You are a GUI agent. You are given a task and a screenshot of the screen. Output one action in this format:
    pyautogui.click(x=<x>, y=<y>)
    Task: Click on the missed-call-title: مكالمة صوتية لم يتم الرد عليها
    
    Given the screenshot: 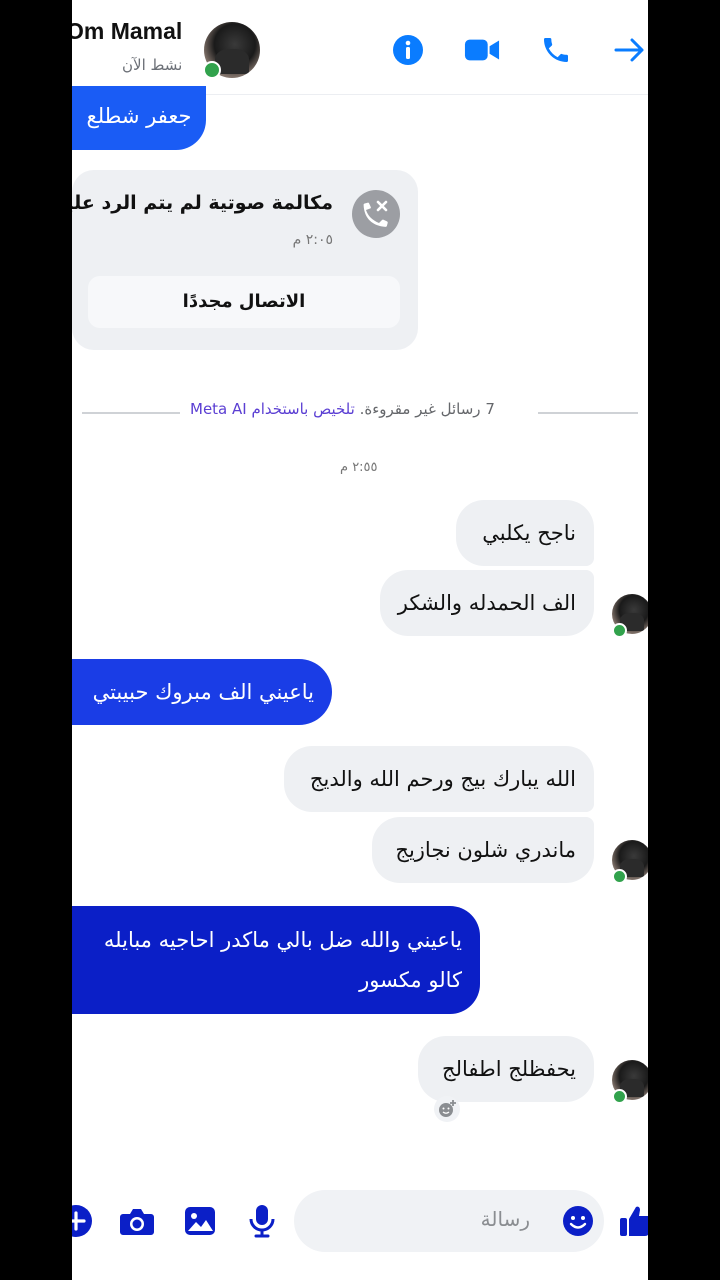 What is the action you would take?
    pyautogui.click(x=202, y=203)
    